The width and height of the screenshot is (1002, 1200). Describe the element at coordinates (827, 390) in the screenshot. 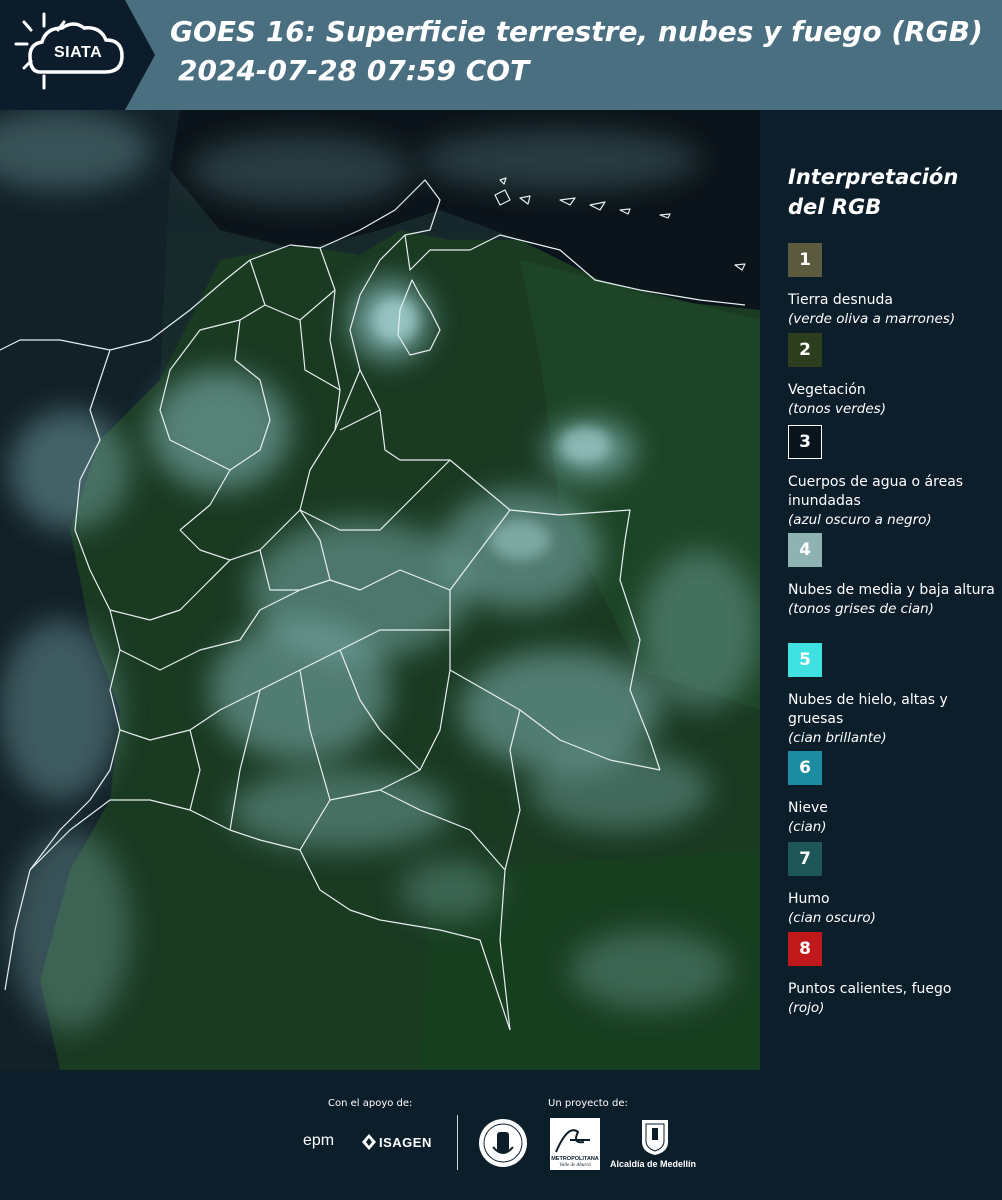

I see `legend-label: Vegetación` at that location.